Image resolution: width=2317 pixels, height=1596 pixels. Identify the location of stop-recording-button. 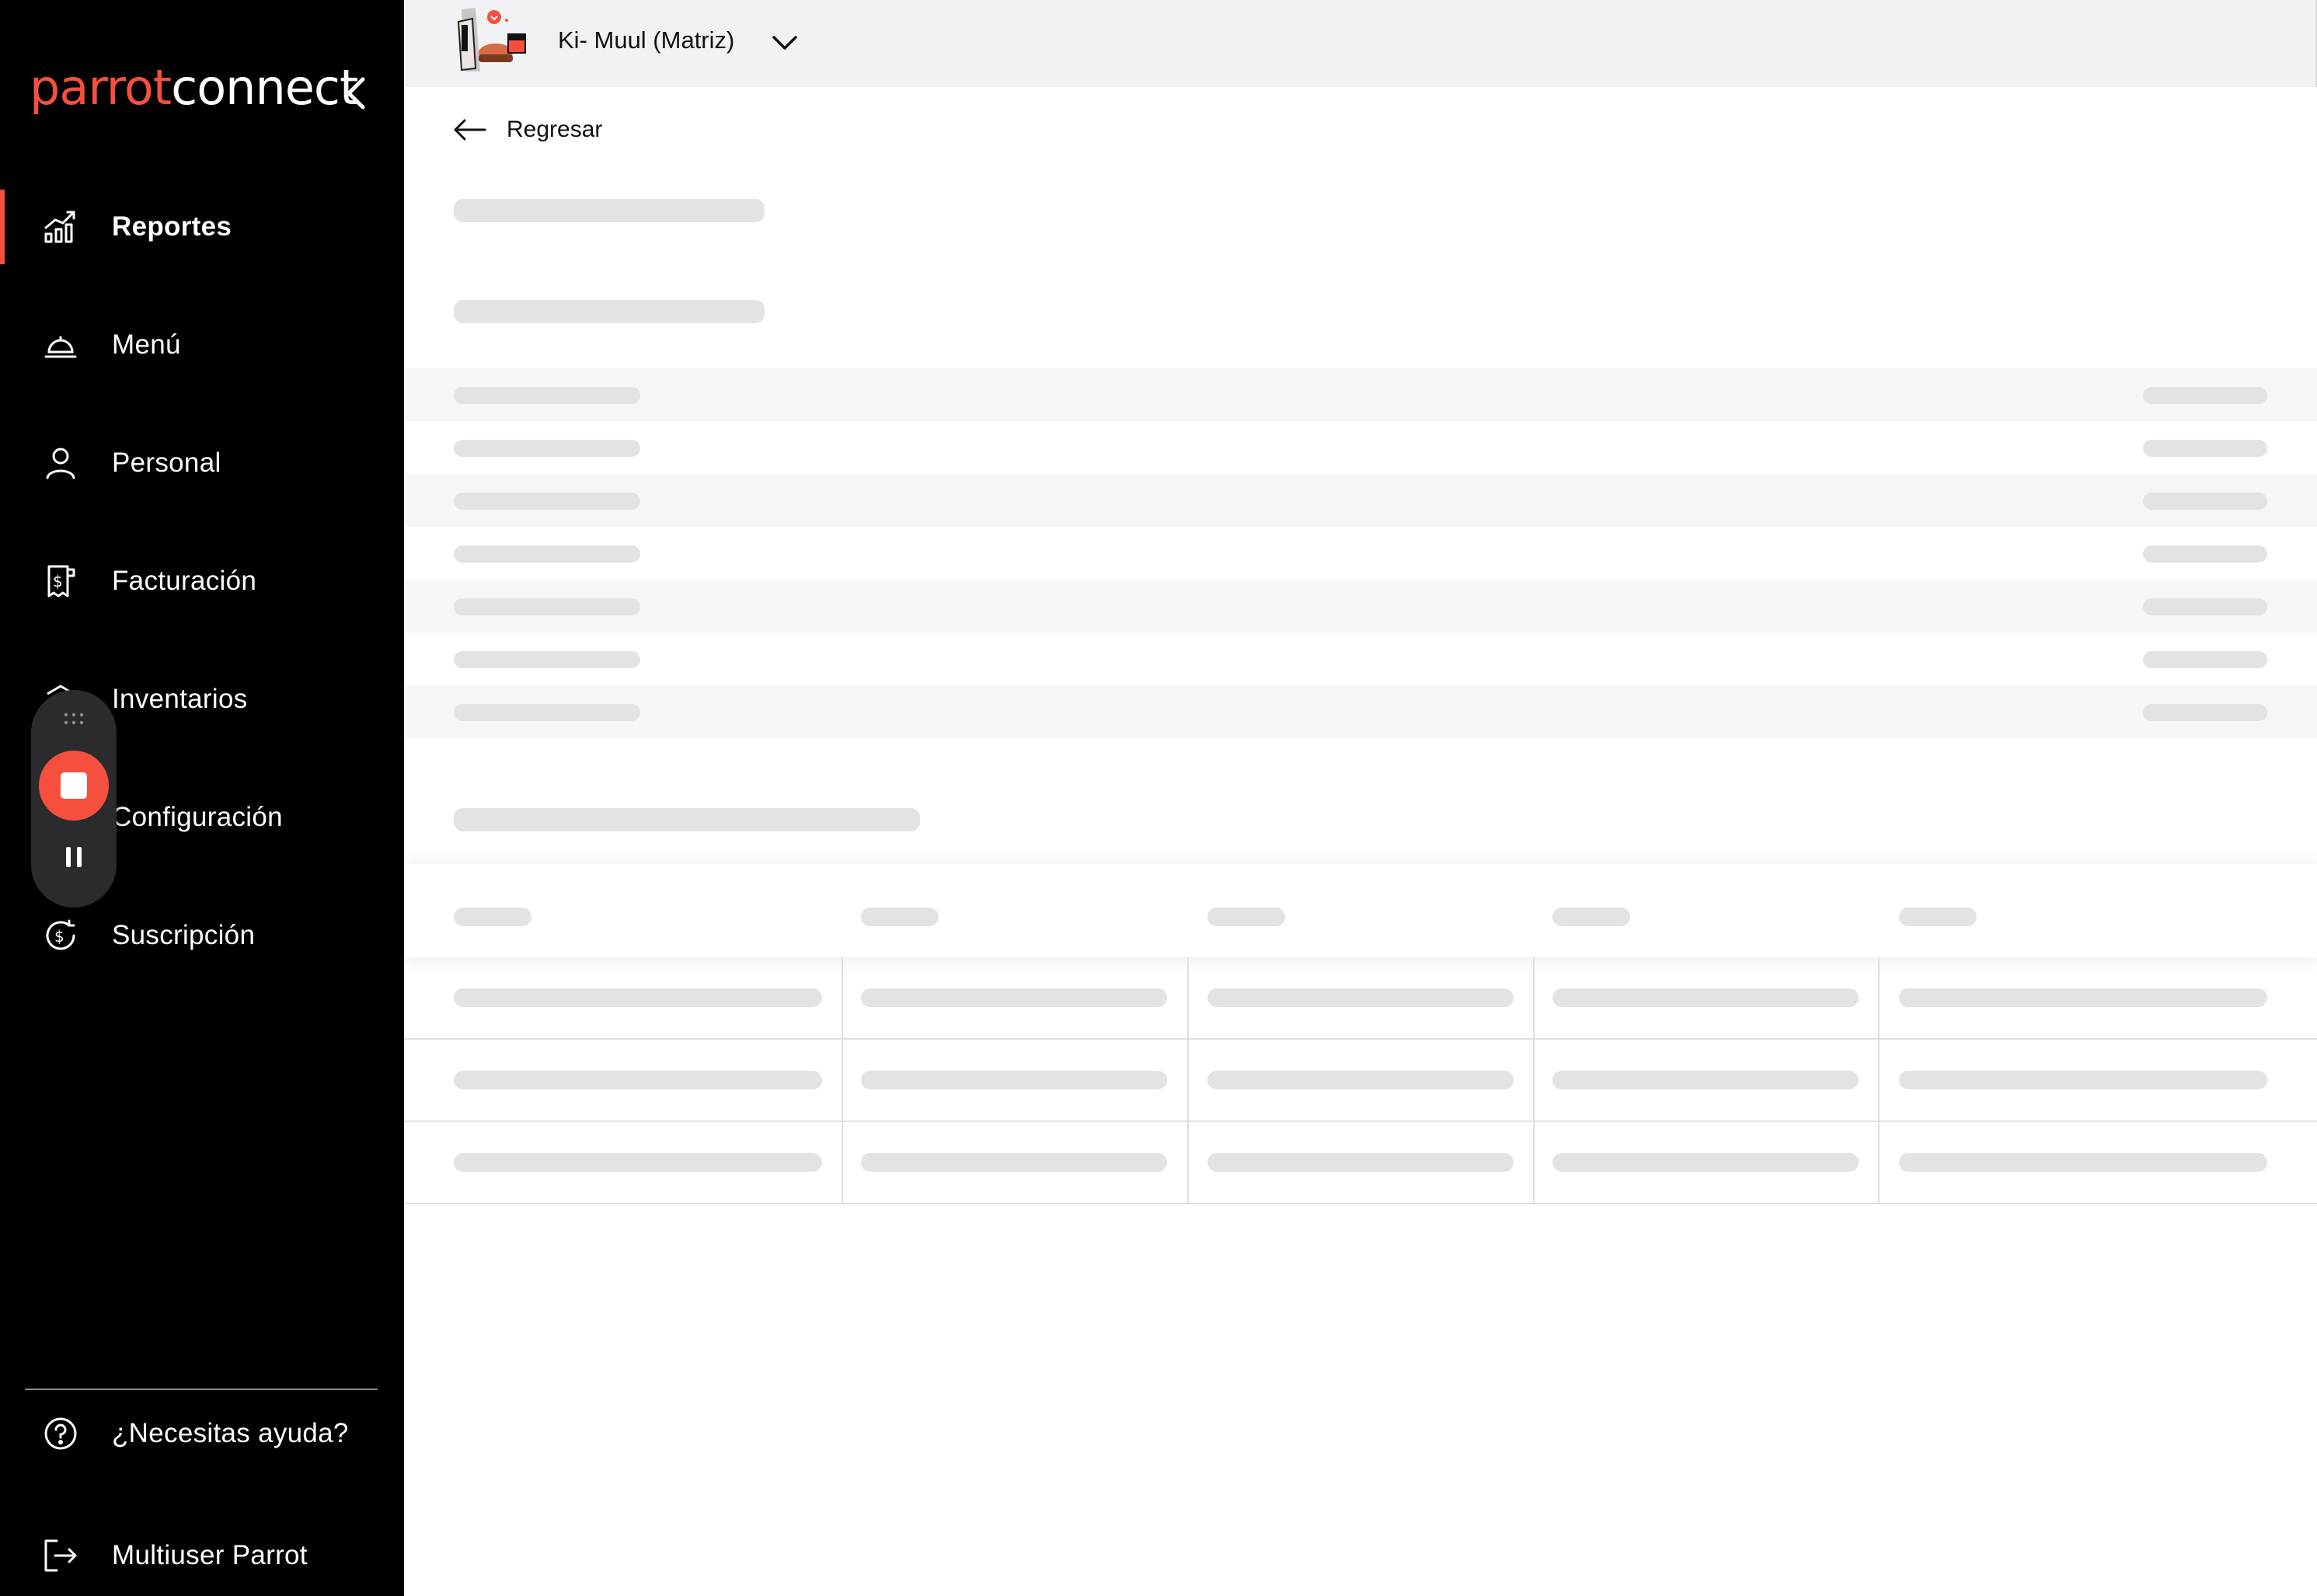
(74, 786).